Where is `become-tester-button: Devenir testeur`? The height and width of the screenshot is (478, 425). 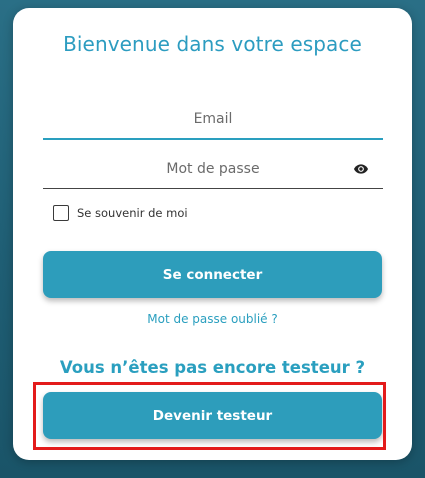
become-tester-button: Devenir testeur is located at coordinates (212, 415).